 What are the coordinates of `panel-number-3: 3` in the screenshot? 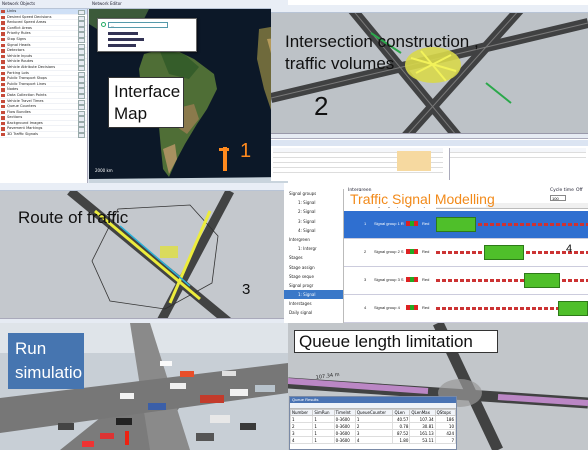 It's located at (246, 289).